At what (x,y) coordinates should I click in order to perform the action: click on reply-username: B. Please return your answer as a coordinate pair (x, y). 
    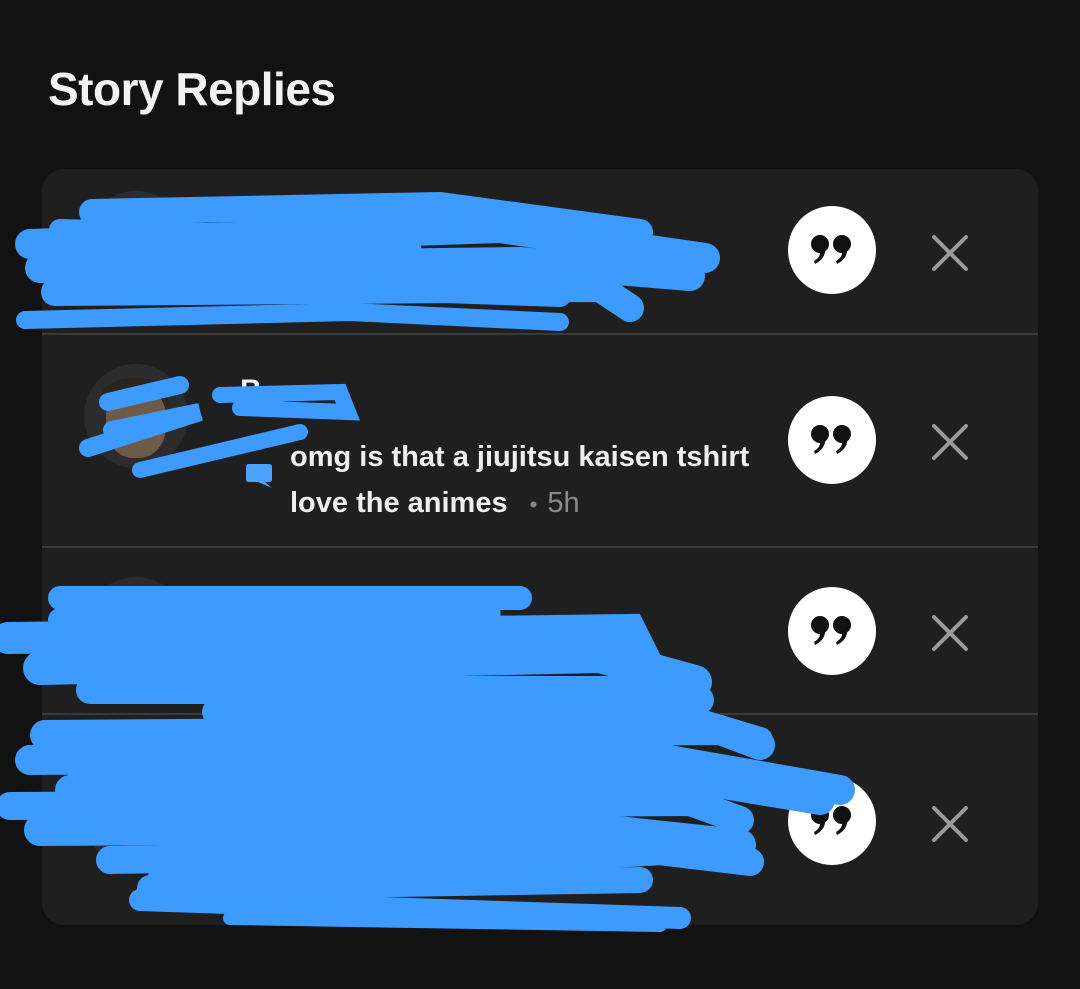
    Looking at the image, I should click on (251, 390).